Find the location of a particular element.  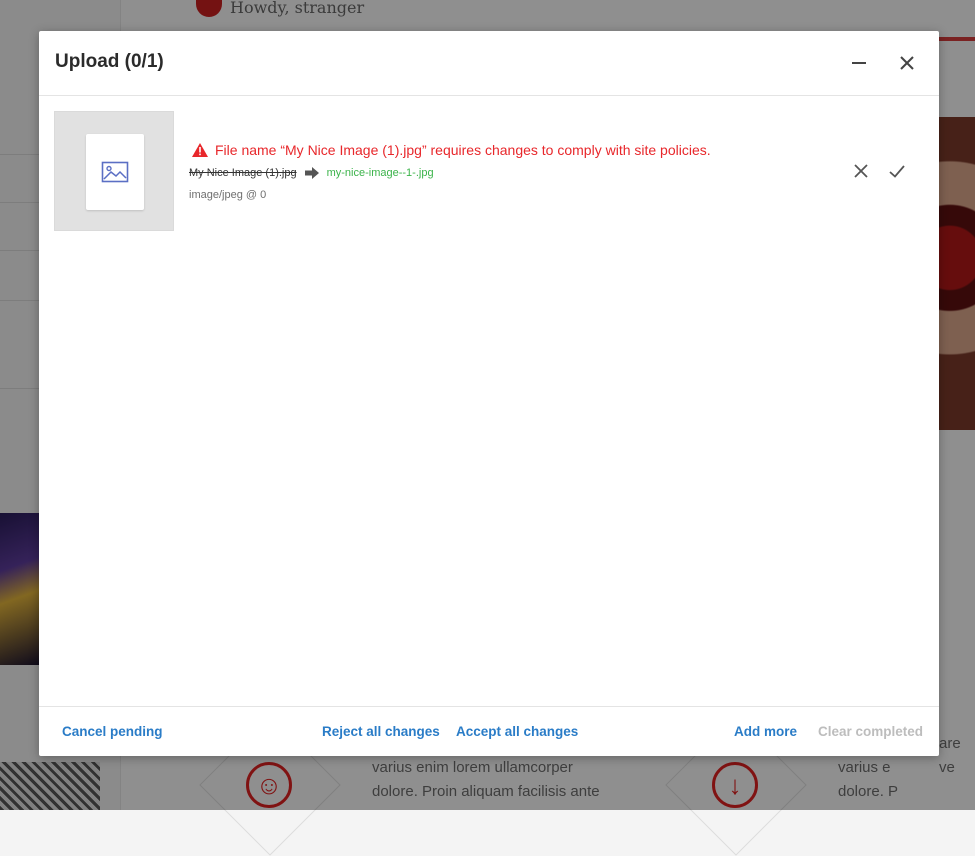

minimize-icon is located at coordinates (859, 63).